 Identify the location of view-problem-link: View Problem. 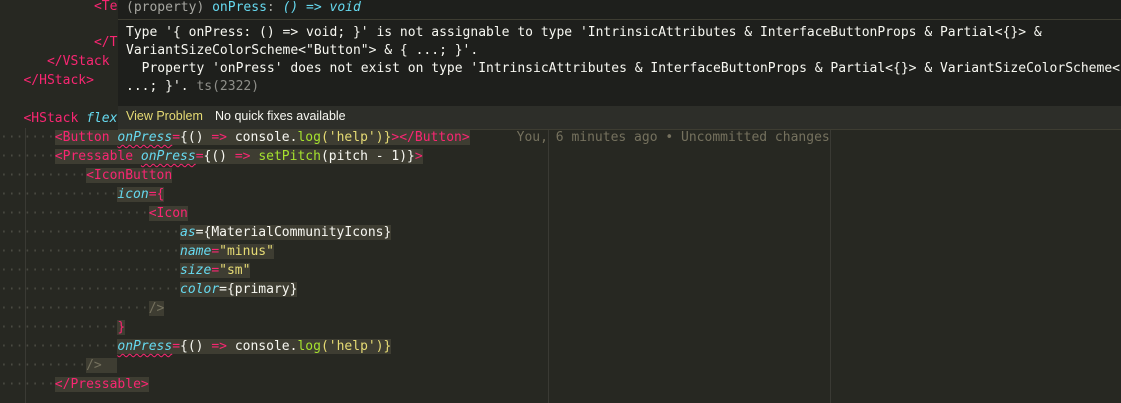
(164, 116).